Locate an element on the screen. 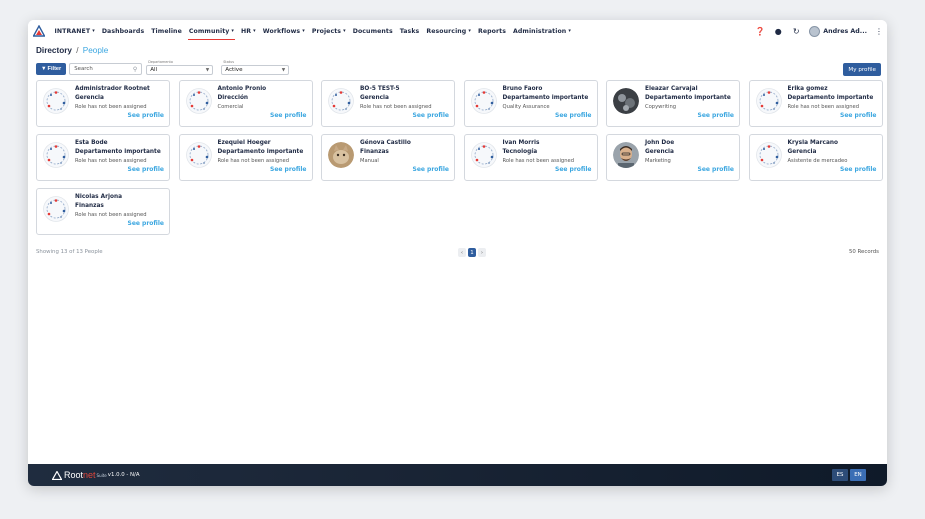 The image size is (925, 519). nav-item-timeline: Timeline is located at coordinates (167, 31).